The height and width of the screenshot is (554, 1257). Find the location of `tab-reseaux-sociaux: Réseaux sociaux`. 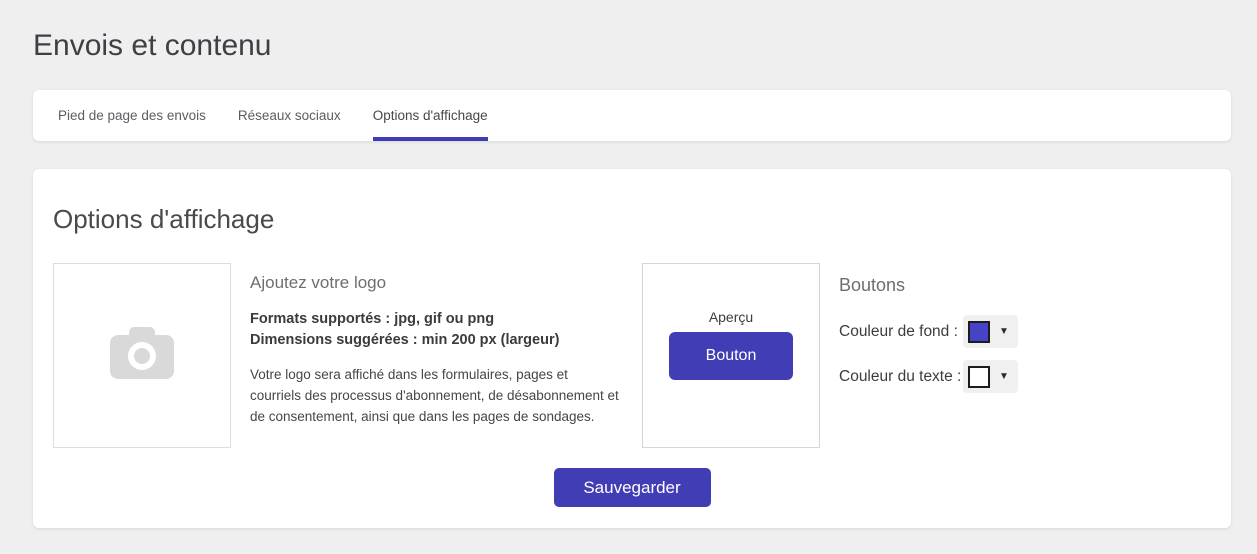

tab-reseaux-sociaux: Réseaux sociaux is located at coordinates (289, 115).